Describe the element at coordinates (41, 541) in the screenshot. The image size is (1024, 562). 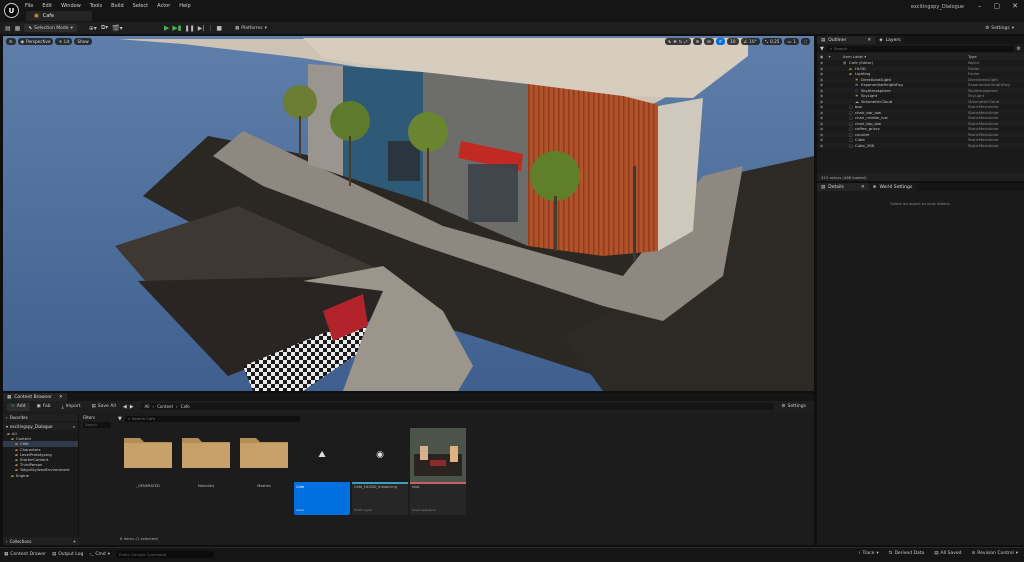
I see `collections-section: › Collections +` at that location.